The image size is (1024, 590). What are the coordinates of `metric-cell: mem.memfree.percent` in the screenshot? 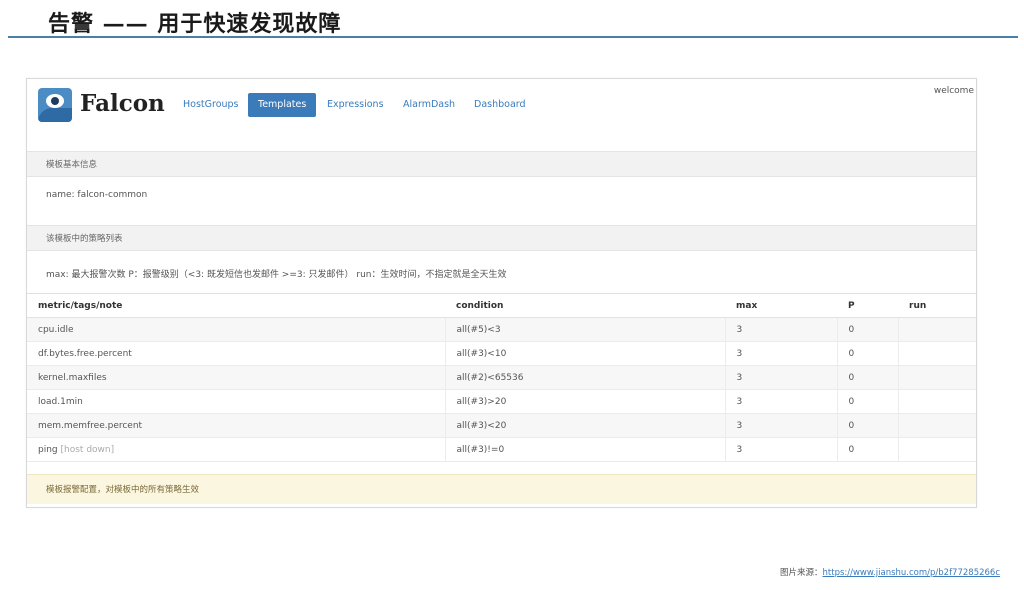 It's located at (236, 425).